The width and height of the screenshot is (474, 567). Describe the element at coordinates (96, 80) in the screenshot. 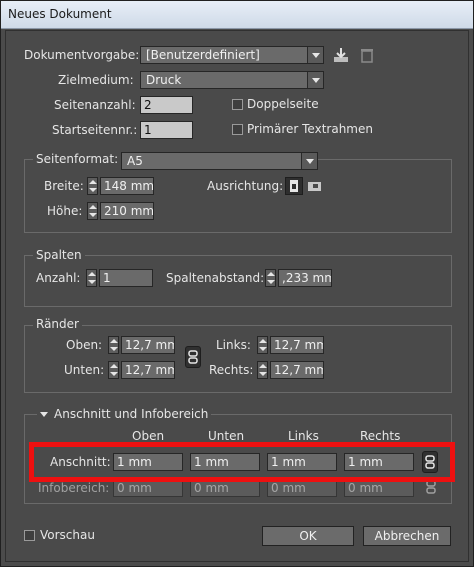

I see `intent-label: Zielmedium:` at that location.